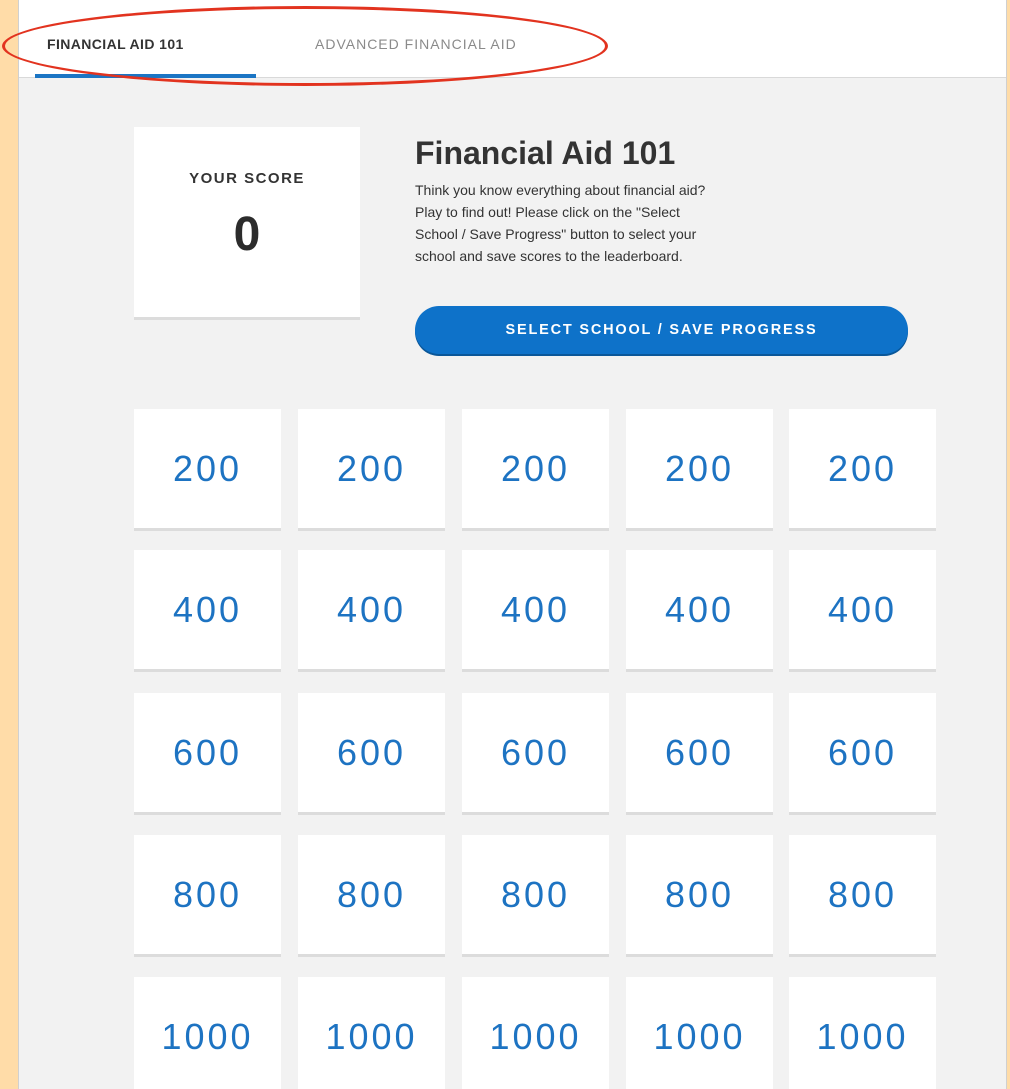 This screenshot has width=1010, height=1089. I want to click on score-value: 0, so click(247, 234).